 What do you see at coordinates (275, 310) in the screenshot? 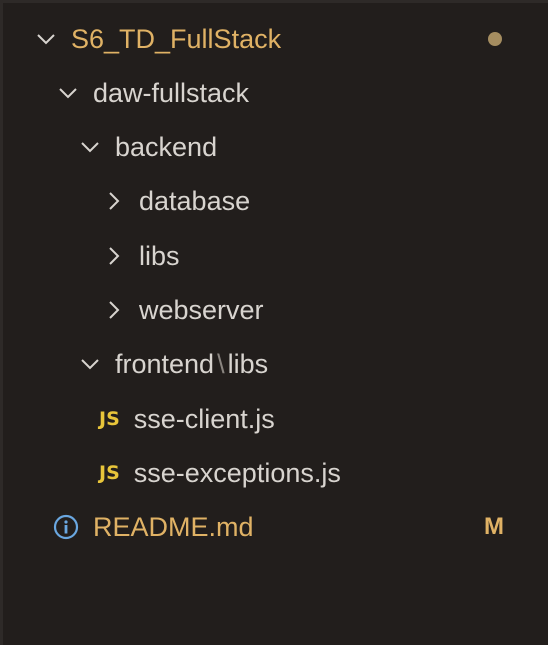
I see `tree-item-webserver: webserver` at bounding box center [275, 310].